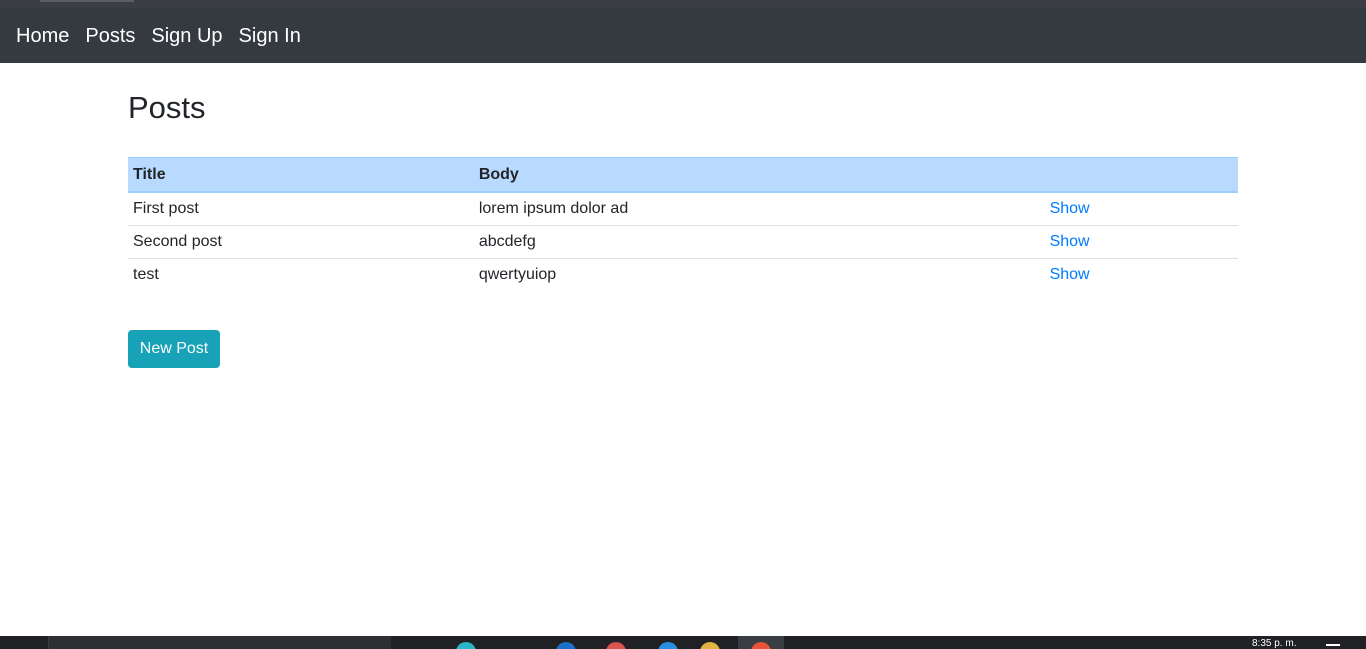 This screenshot has height=649, width=1366. I want to click on nav-sign-up-link: Sign Up, so click(186, 36).